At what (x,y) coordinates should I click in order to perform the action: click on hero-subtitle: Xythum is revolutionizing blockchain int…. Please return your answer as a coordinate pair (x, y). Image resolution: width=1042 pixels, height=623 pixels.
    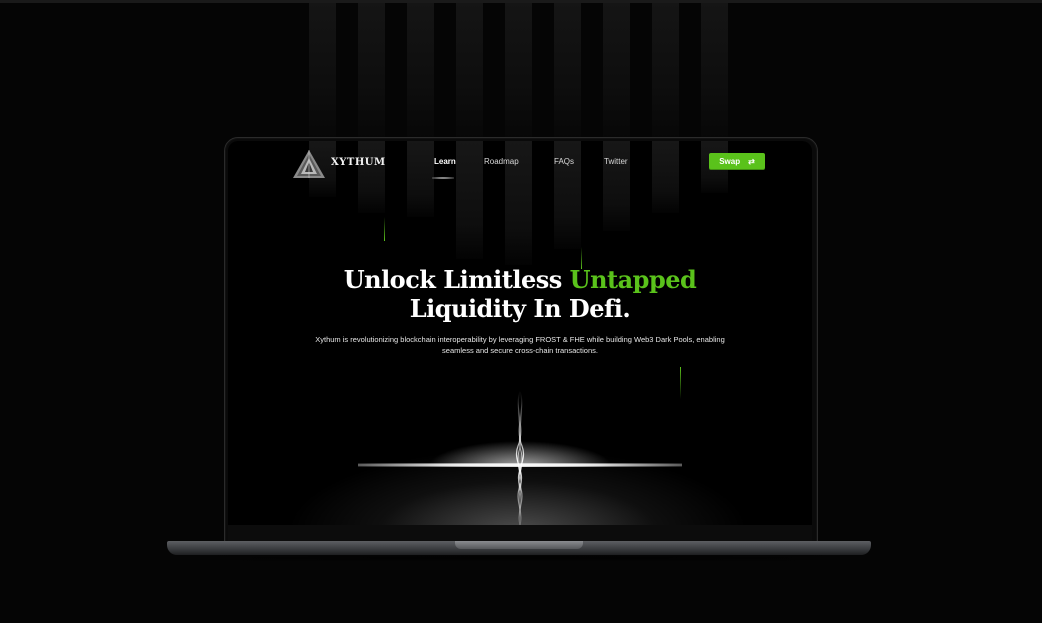
    Looking at the image, I should click on (520, 345).